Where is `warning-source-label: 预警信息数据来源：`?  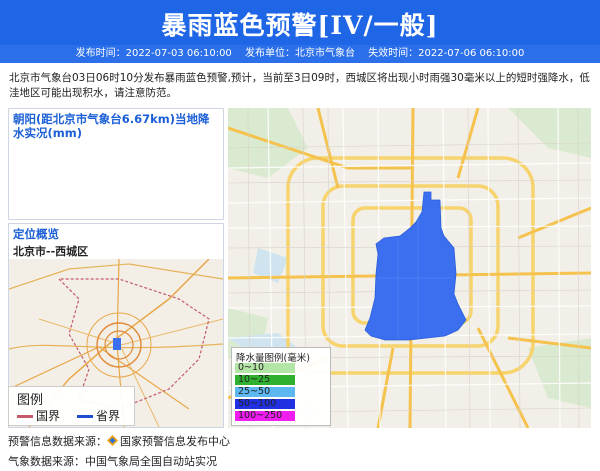
warning-source-label: 预警信息数据来源： is located at coordinates (57, 441).